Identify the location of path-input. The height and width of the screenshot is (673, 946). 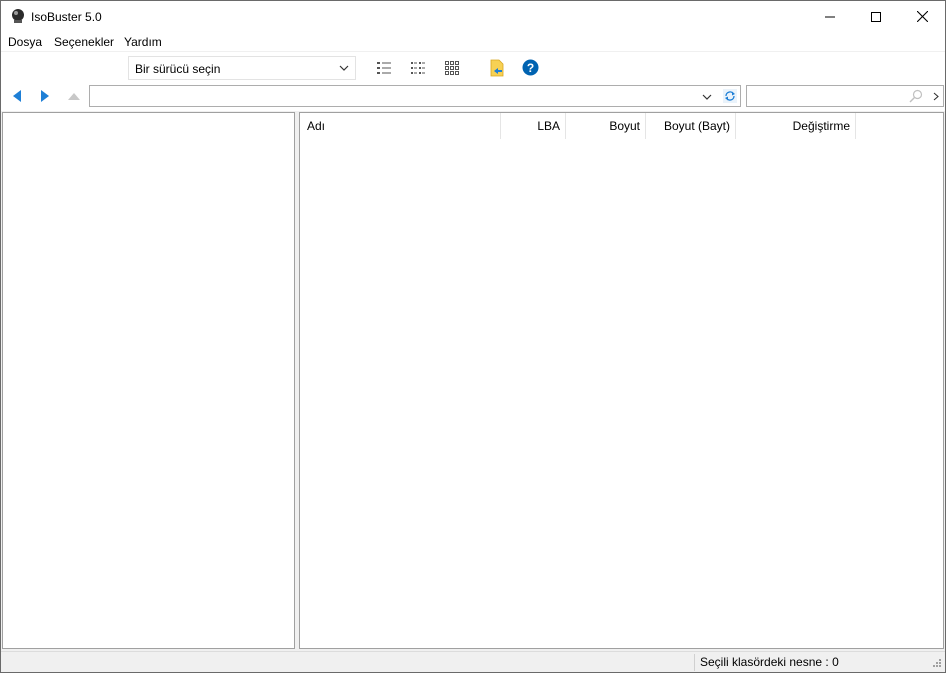
(415, 96).